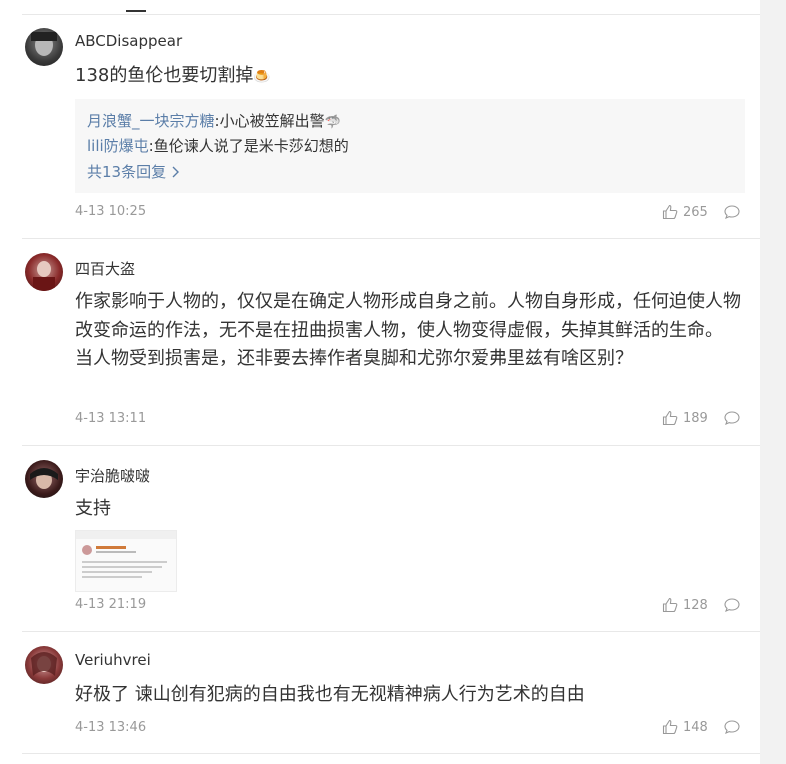  I want to click on comment-text: 138的鱼伦也要切割掉🍮, so click(410, 77).